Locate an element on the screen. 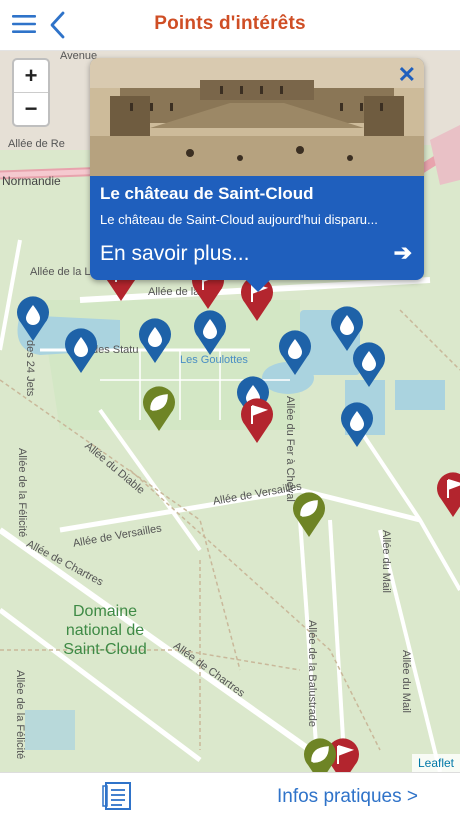 This screenshot has height=819, width=460. zoom-control: + − is located at coordinates (31, 92).